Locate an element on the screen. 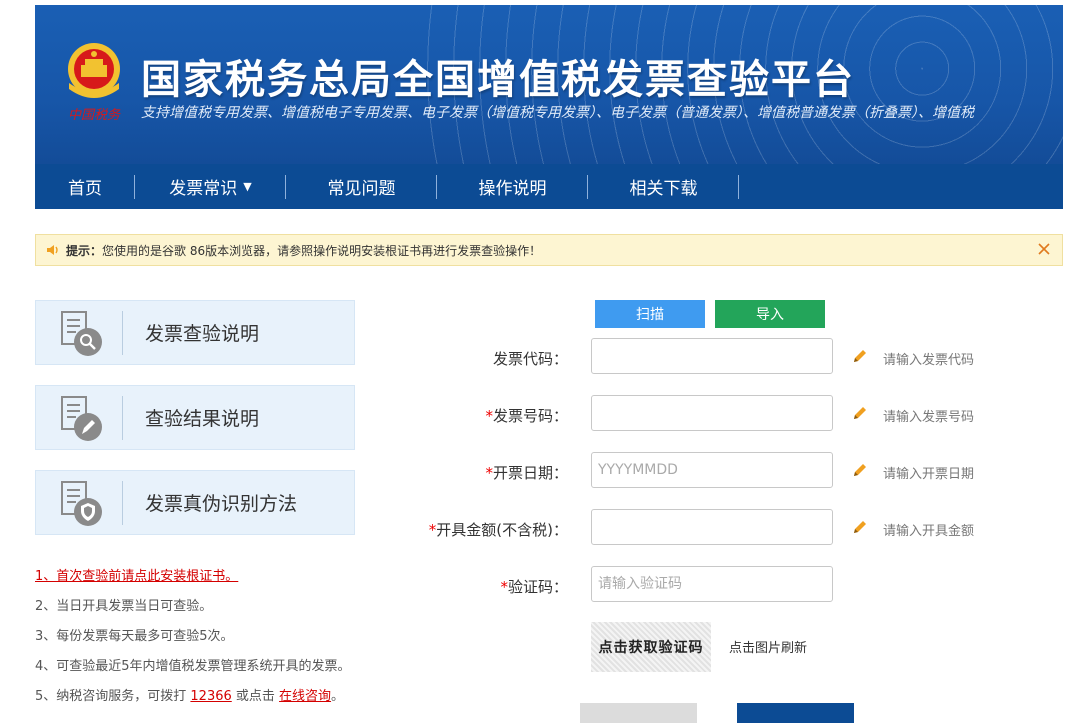 Image resolution: width=1076 pixels, height=723 pixels. nav-home-label: 首页 is located at coordinates (85, 189).